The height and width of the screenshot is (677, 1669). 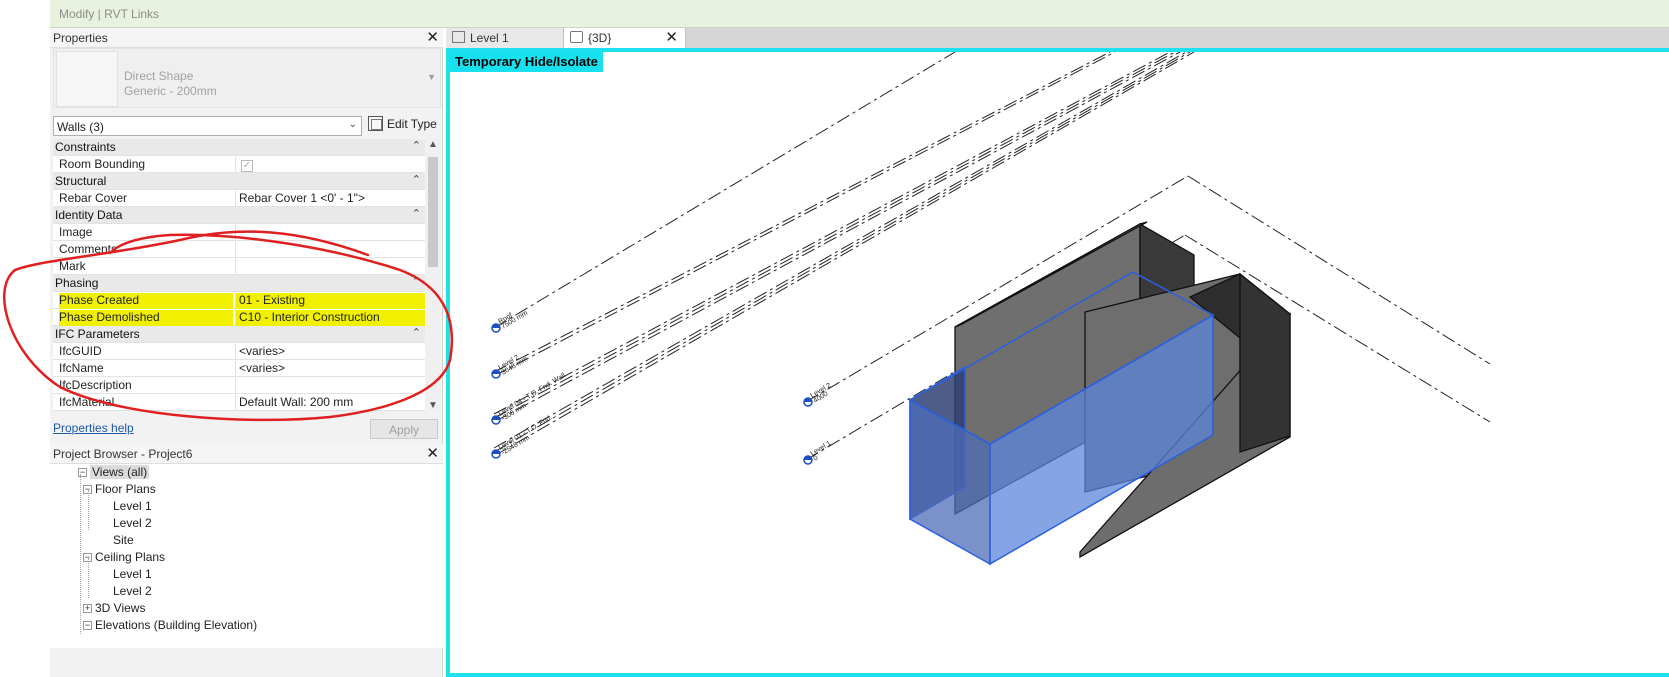 I want to click on project-browser-header: Project Browser - Project6 ✕, so click(x=246, y=454).